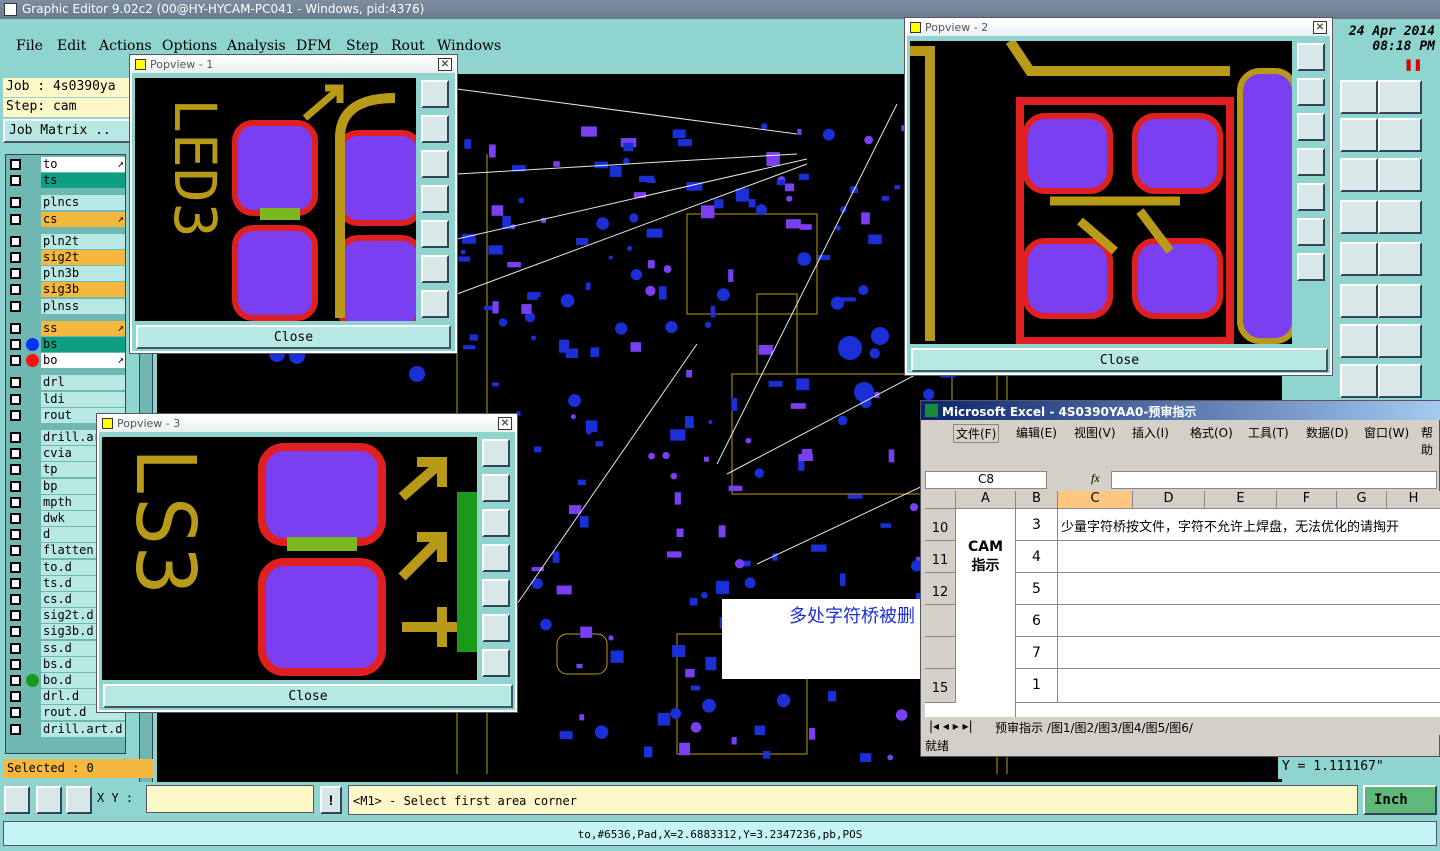 The height and width of the screenshot is (851, 1440). I want to click on popview-2-canvas, so click(1101, 192).